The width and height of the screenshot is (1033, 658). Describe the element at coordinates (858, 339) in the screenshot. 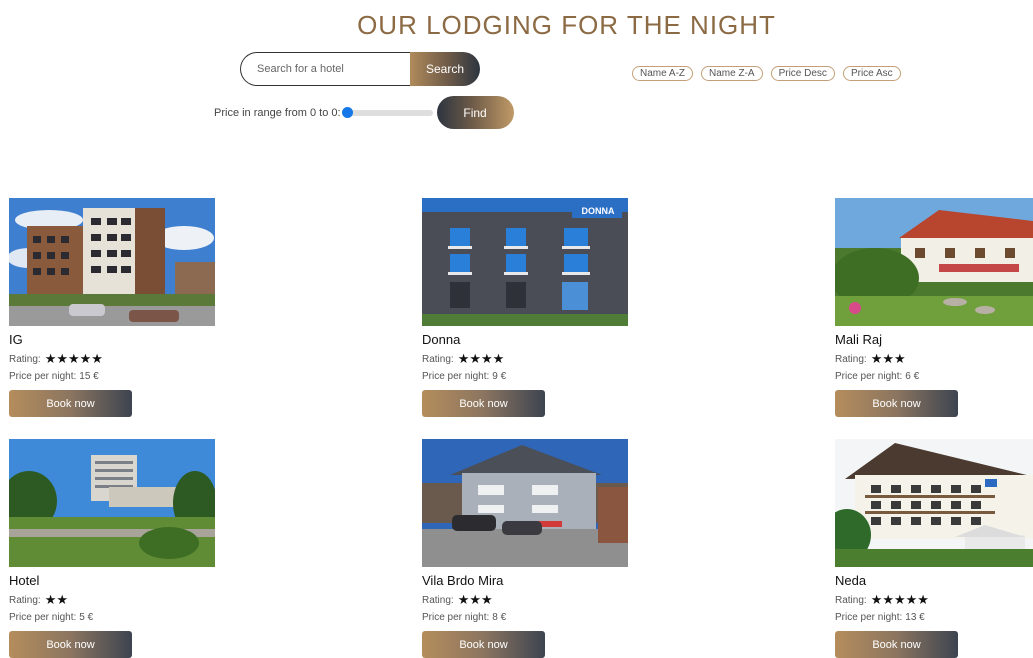

I see `hotel-name: Mali Raj` at that location.